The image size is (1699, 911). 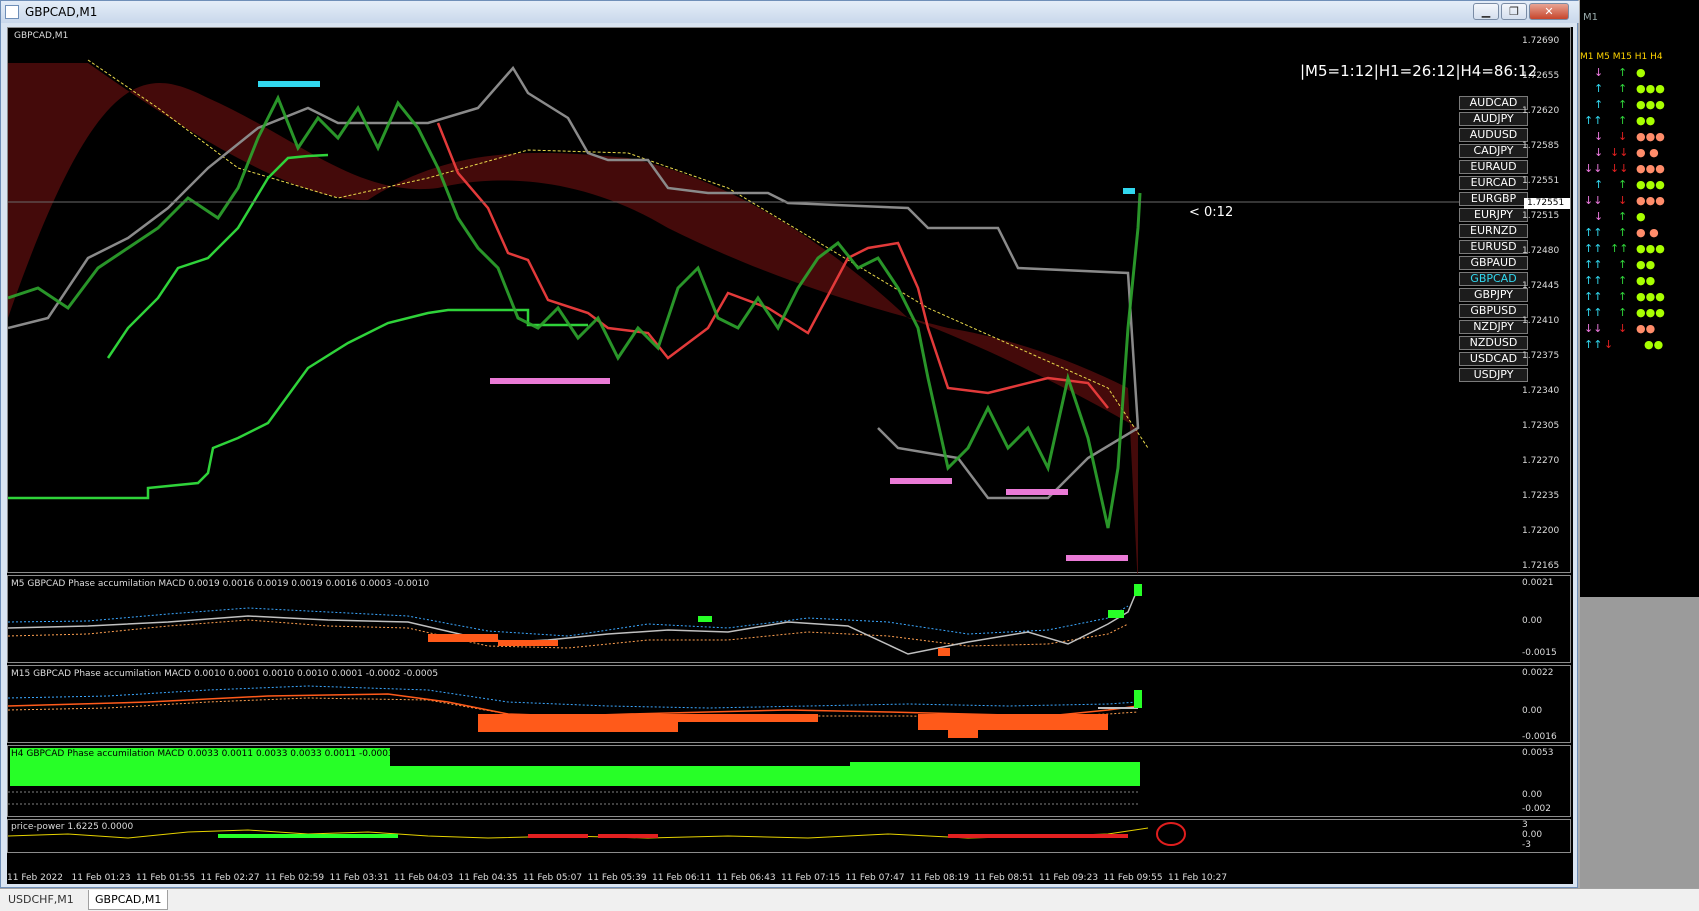 I want to click on minimize-button: ▁, so click(x=1486, y=11).